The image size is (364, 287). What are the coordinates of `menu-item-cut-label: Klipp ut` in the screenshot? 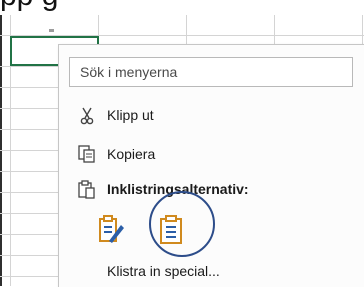 It's located at (130, 115).